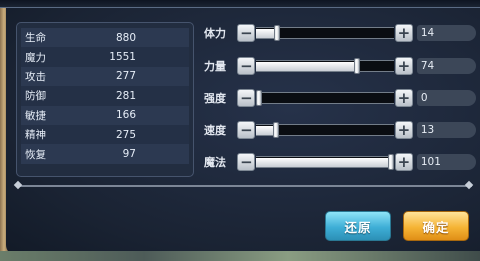  I want to click on bottom-scenery-strip, so click(240, 256).